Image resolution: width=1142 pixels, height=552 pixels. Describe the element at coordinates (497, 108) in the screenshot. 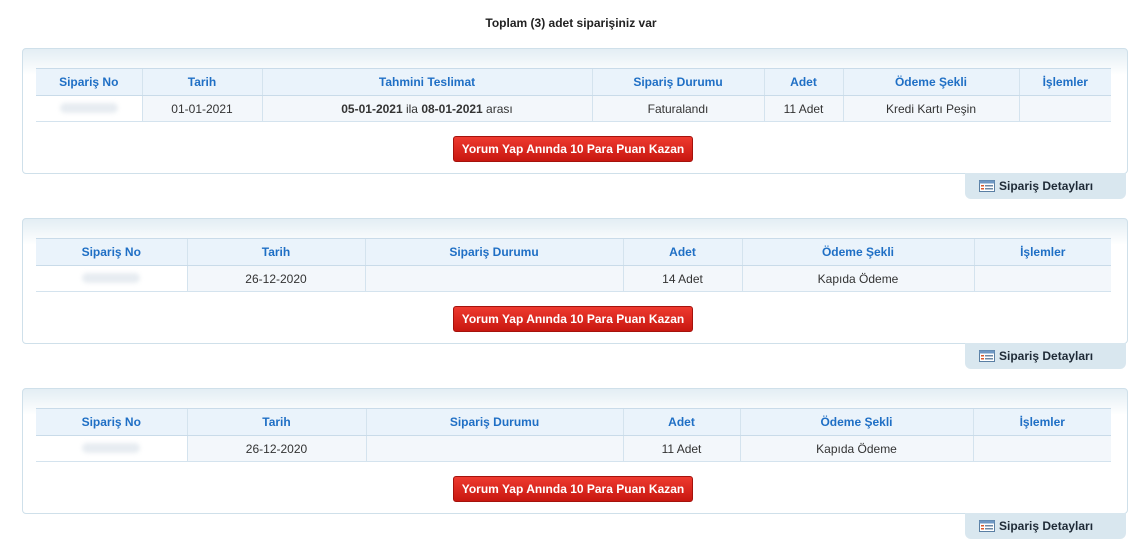

I see `delivery-suffix: arası` at that location.